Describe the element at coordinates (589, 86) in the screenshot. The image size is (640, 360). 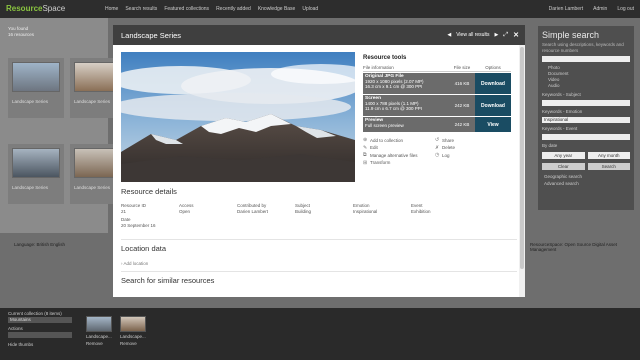
I see `type-audio: Audio` at that location.